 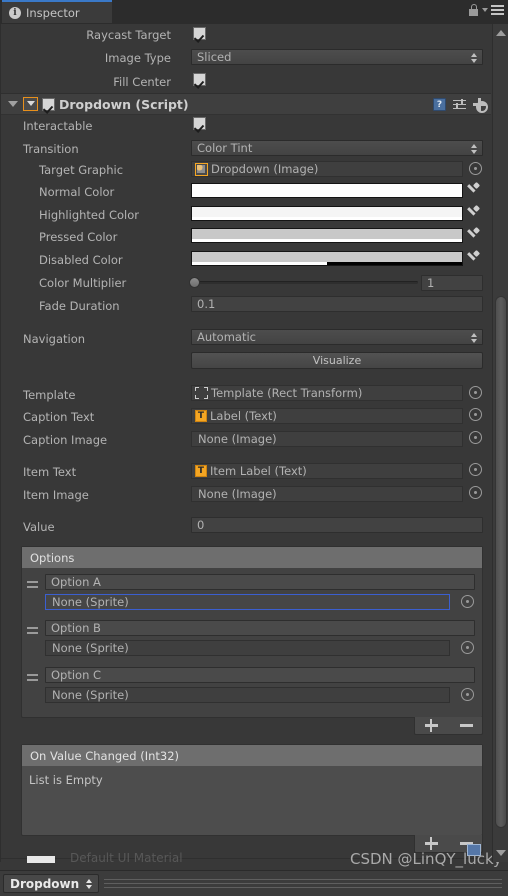 I want to click on objectfield-caption-text: T Label (Text), so click(x=327, y=416).